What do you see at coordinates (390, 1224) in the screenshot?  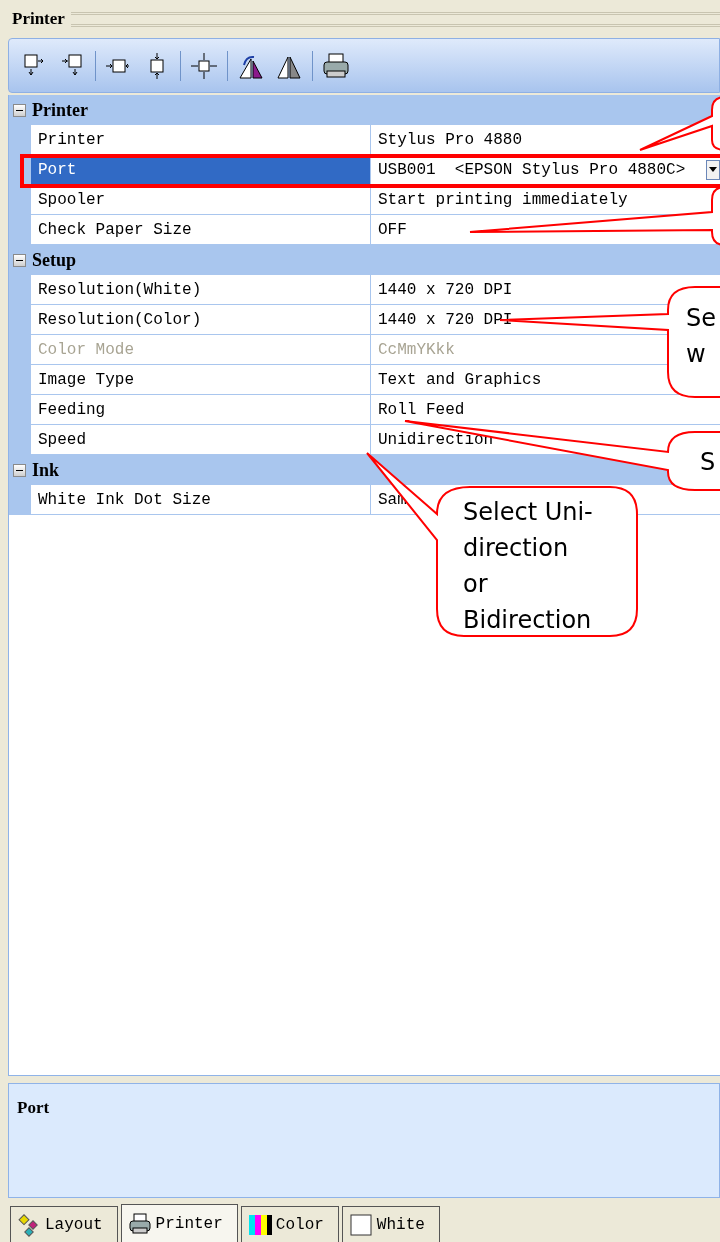 I see `tab: White` at bounding box center [390, 1224].